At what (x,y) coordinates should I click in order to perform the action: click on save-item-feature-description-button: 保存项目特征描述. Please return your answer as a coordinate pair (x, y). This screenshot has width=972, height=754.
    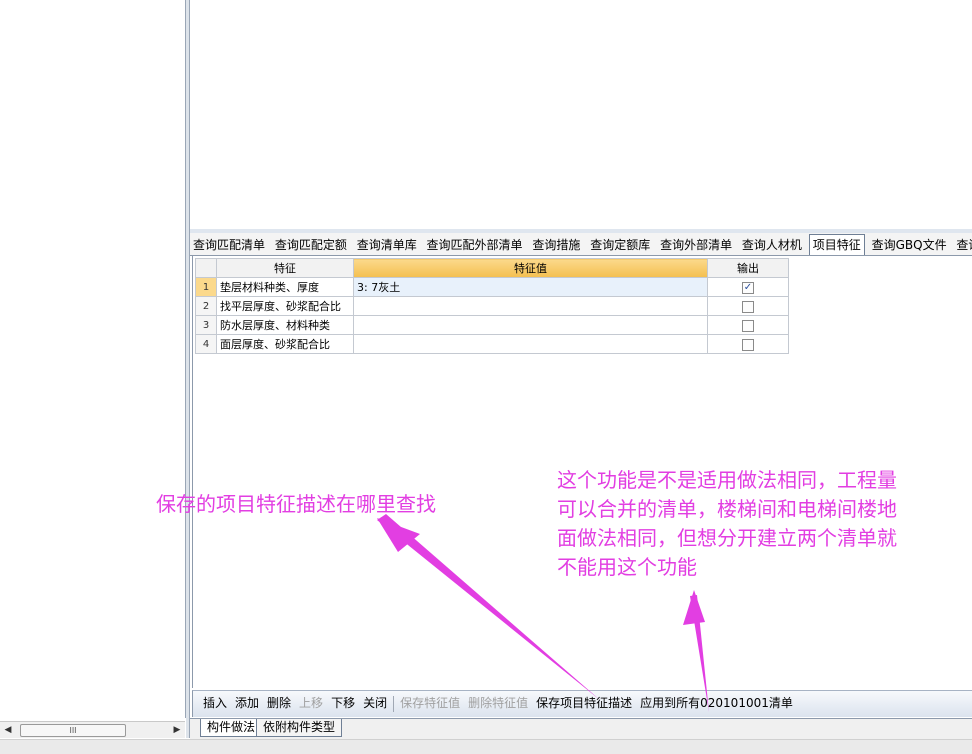
    Looking at the image, I should click on (584, 703).